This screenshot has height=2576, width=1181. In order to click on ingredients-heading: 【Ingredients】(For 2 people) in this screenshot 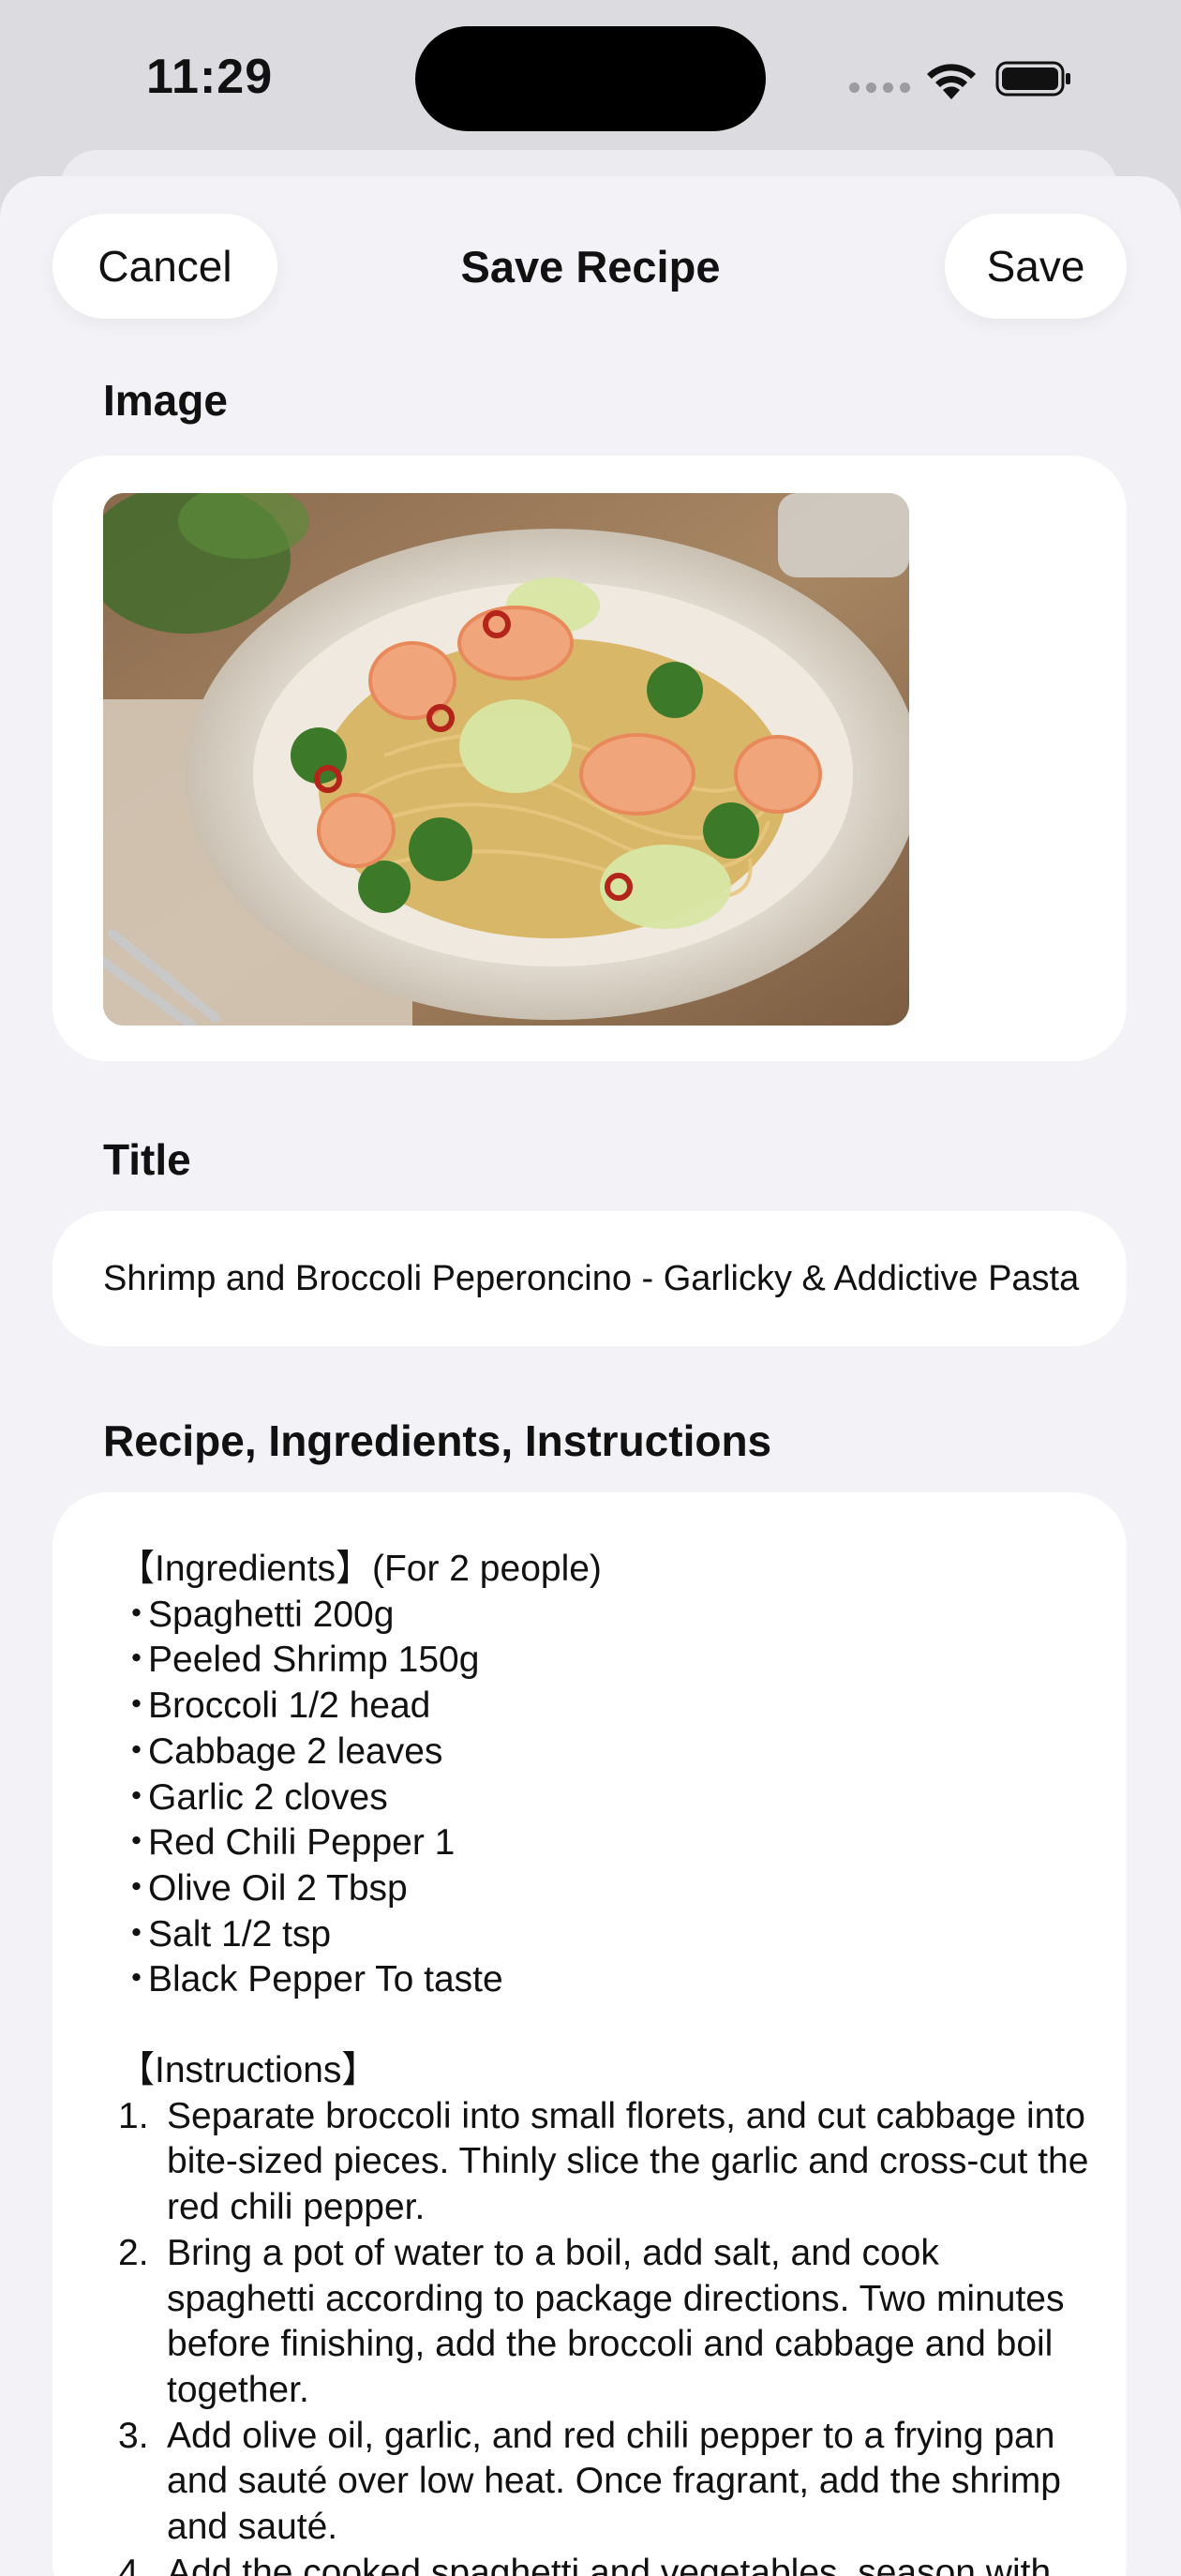, I will do `click(360, 1569)`.